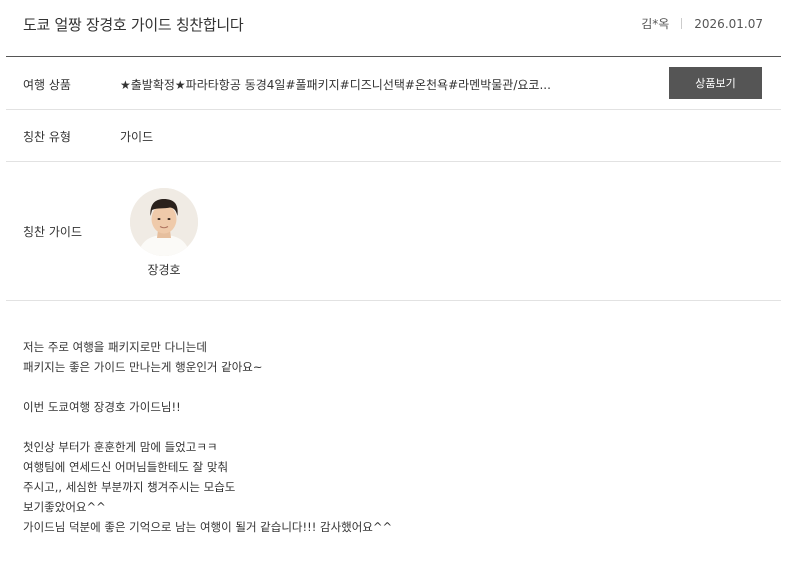 This screenshot has width=800, height=564. What do you see at coordinates (102, 407) in the screenshot?
I see `content-line: 이번 도쿄여행 장경호 가이드님!!` at bounding box center [102, 407].